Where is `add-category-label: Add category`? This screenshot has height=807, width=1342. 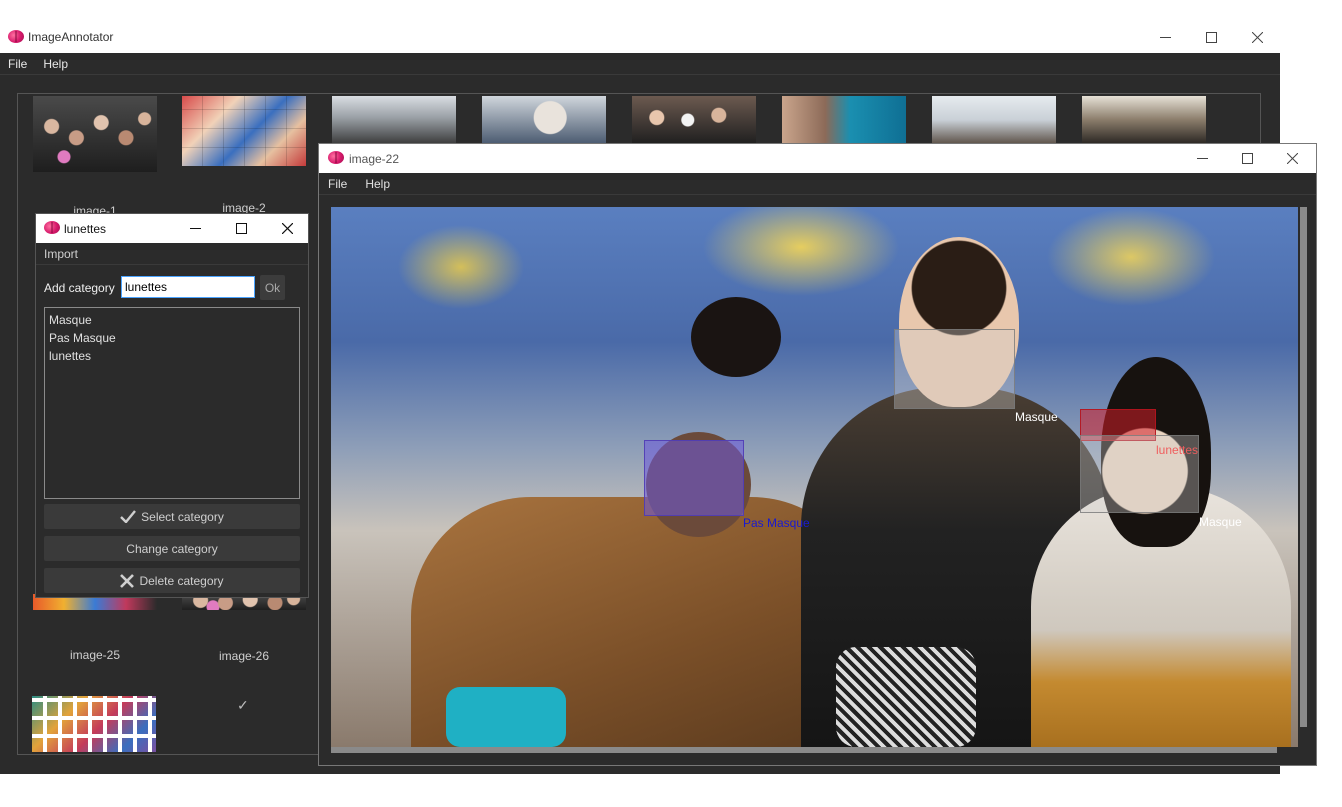
add-category-label: Add category is located at coordinates (79, 288).